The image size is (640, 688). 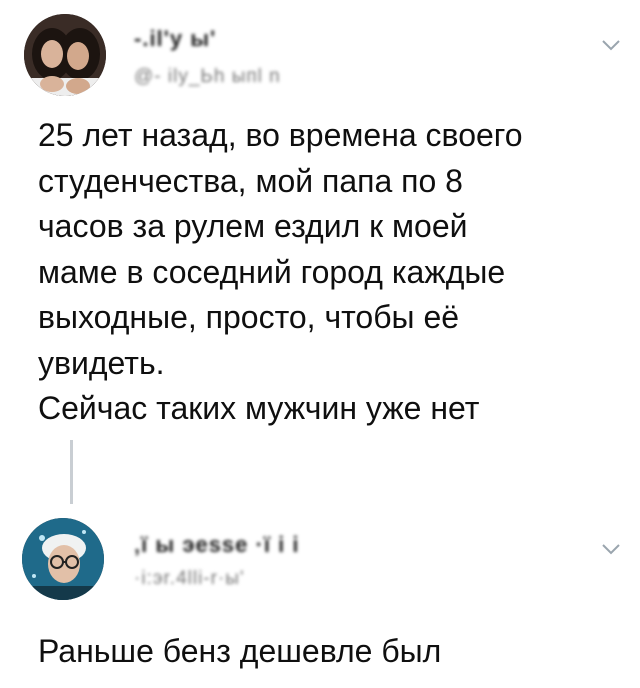 I want to click on thread-connector, so click(x=71, y=472).